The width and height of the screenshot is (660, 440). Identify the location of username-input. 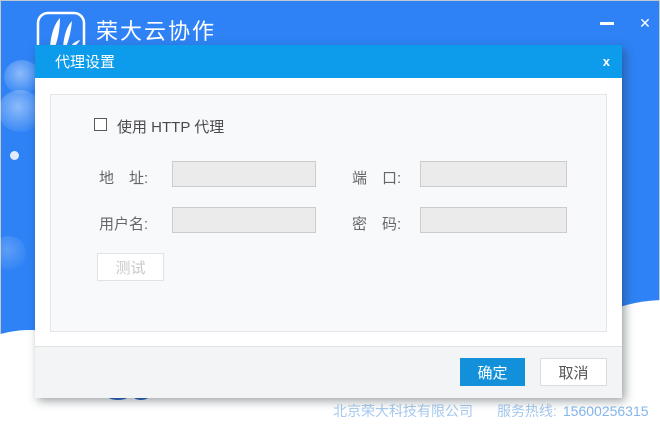
(244, 220).